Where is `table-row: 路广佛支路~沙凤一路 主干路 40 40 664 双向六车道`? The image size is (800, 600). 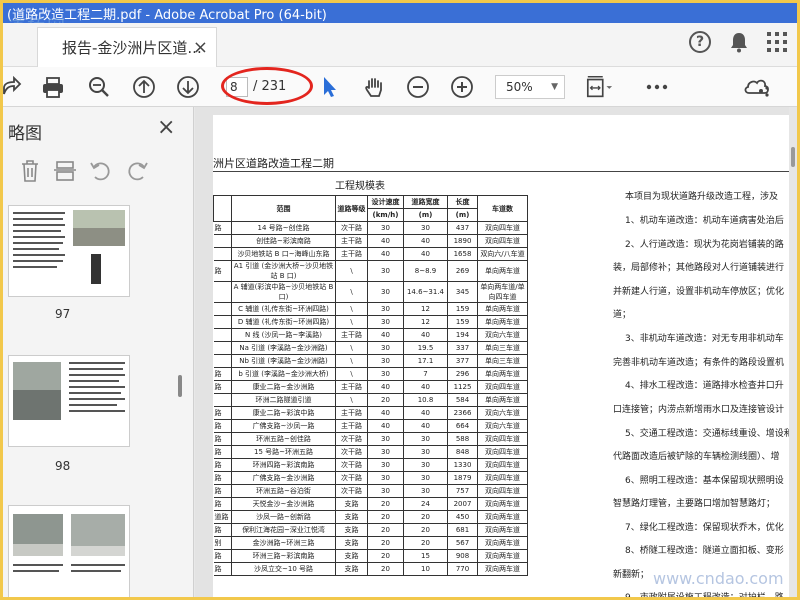
table-row: 路广佛支路~沙凤一路 主干路 40 40 664 双向六车道 is located at coordinates (370, 426).